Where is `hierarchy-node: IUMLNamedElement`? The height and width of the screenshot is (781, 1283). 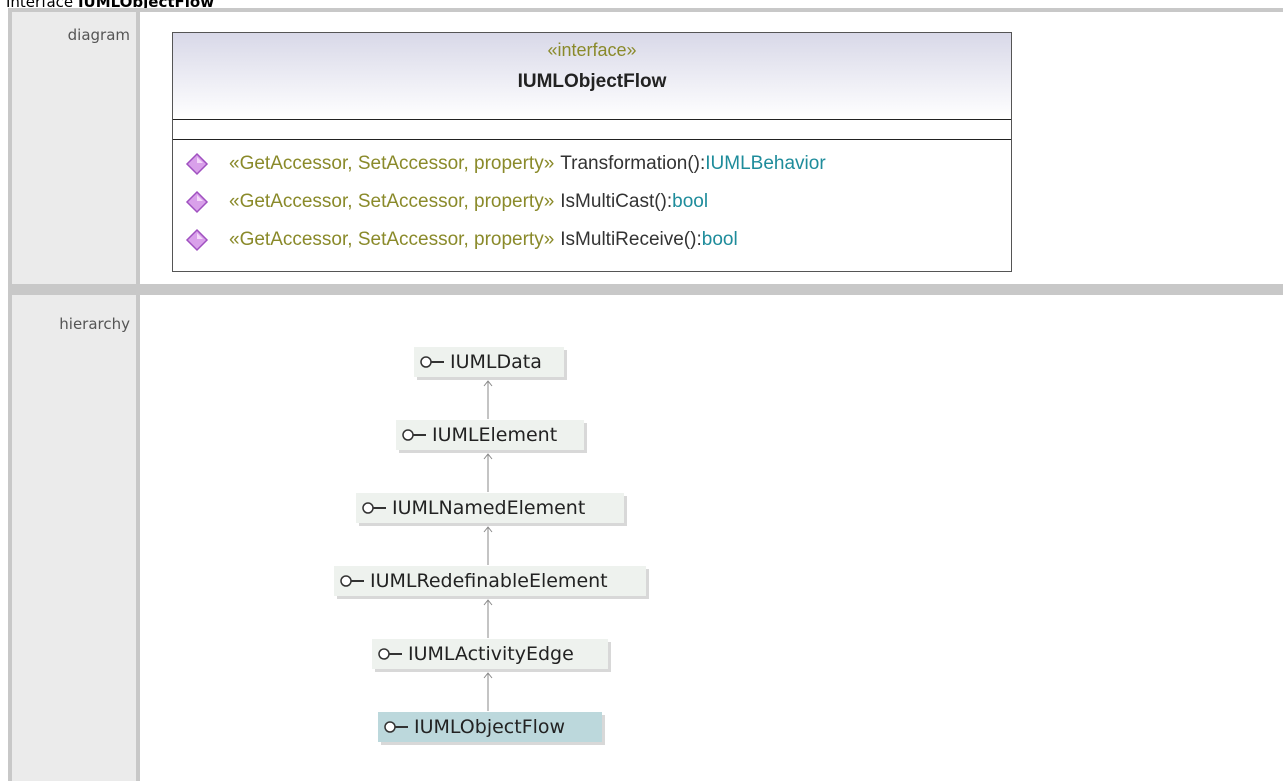 hierarchy-node: IUMLNamedElement is located at coordinates (490, 508).